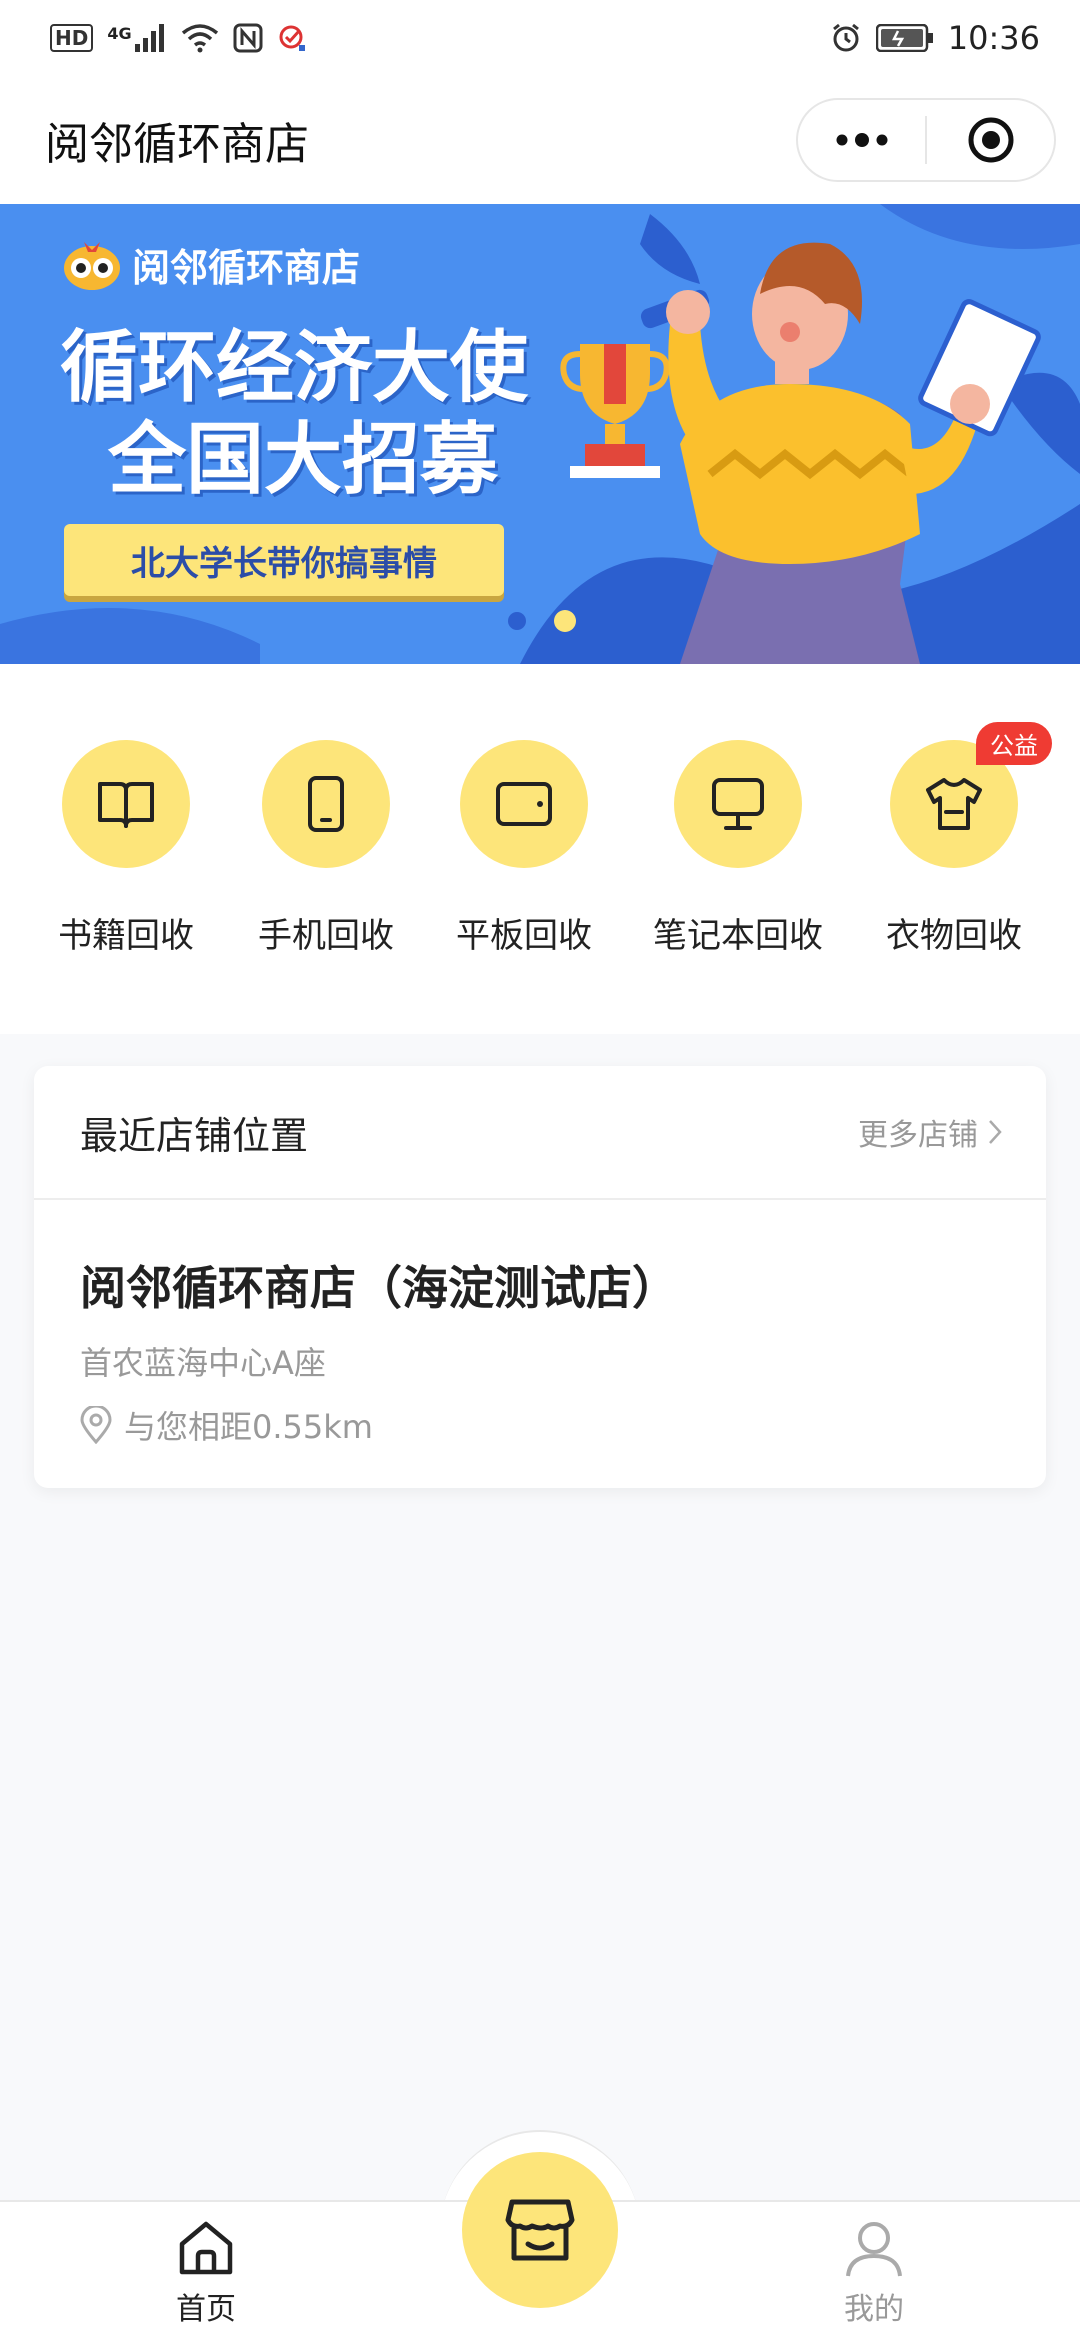 This screenshot has height=2342, width=1080. What do you see at coordinates (206, 2309) in the screenshot?
I see `tab-home-label: 首页` at bounding box center [206, 2309].